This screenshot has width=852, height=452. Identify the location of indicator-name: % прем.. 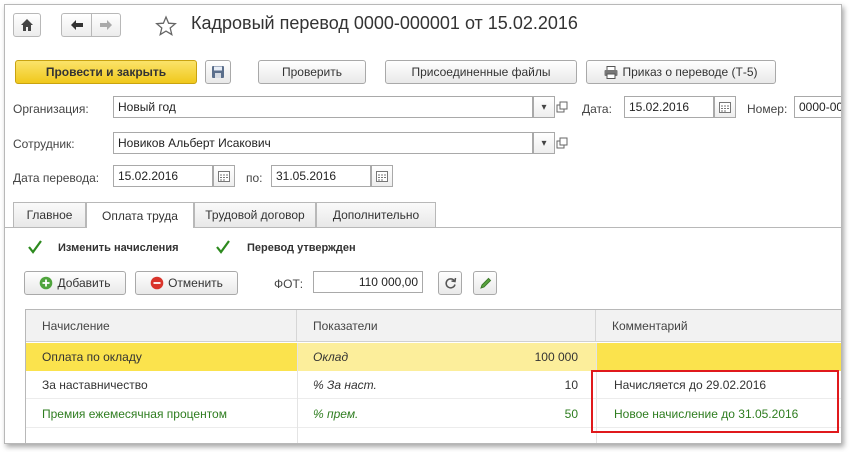
(336, 414).